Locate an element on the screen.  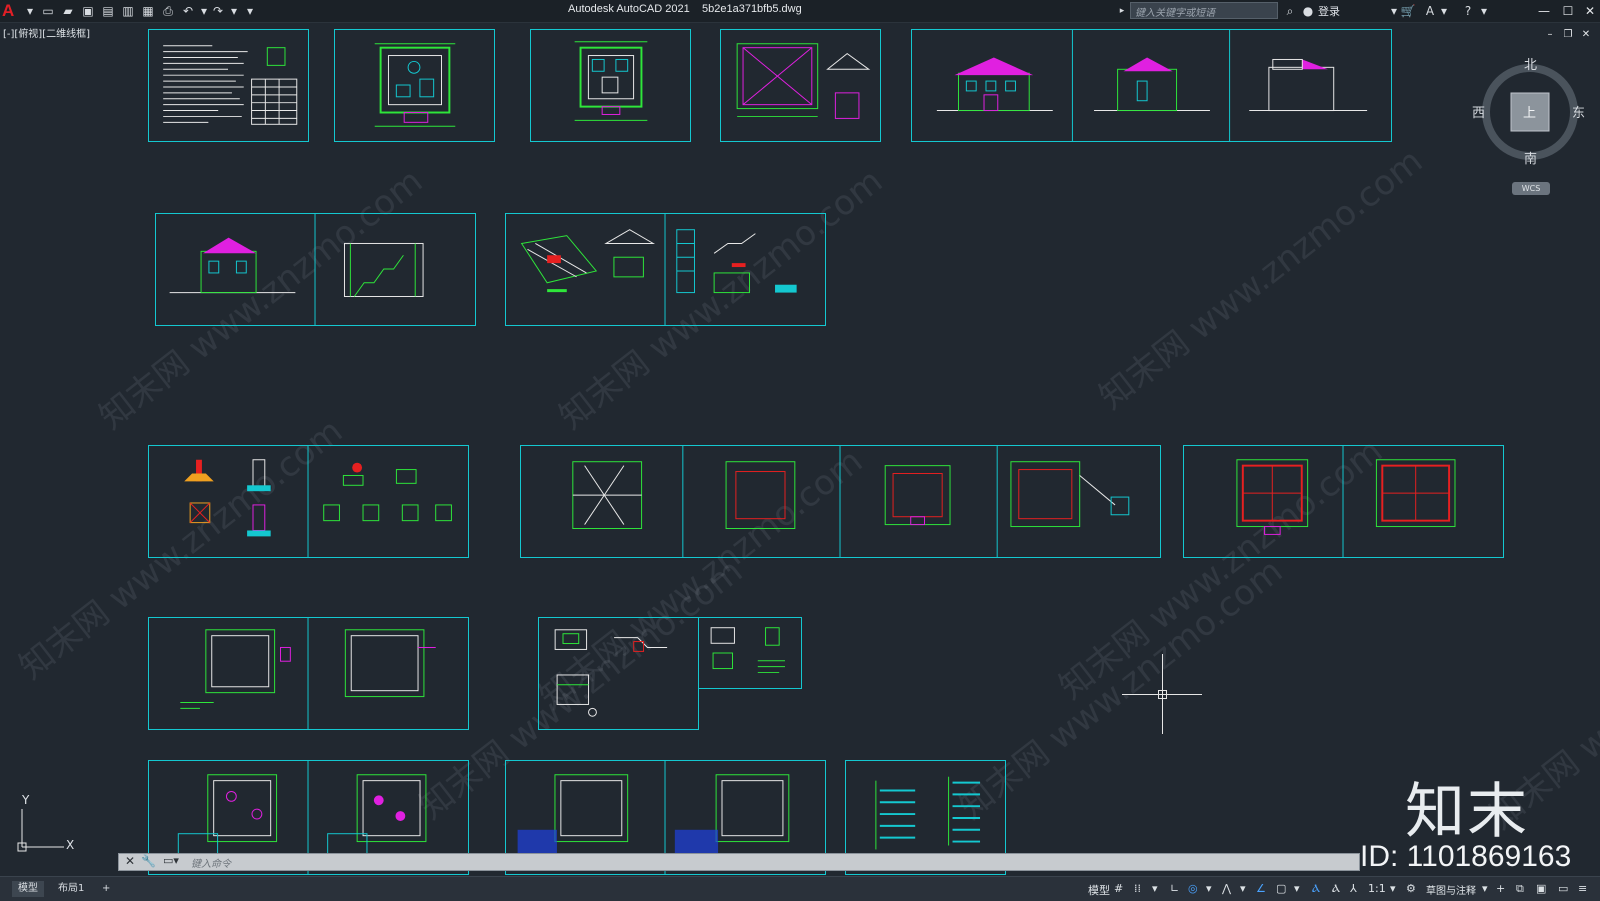
publish-icon: ▥ is located at coordinates (128, 11).